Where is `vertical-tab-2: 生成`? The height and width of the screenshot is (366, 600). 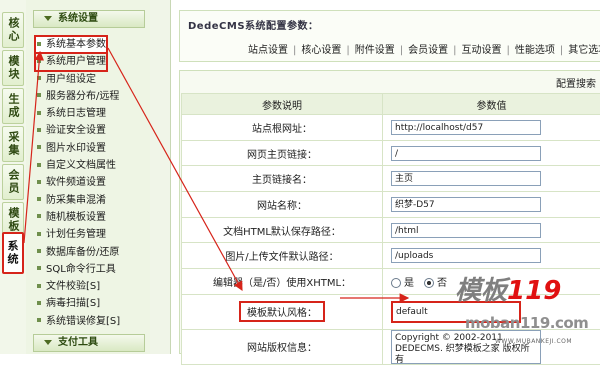
vertical-tab-2: 生成 is located at coordinates (13, 106).